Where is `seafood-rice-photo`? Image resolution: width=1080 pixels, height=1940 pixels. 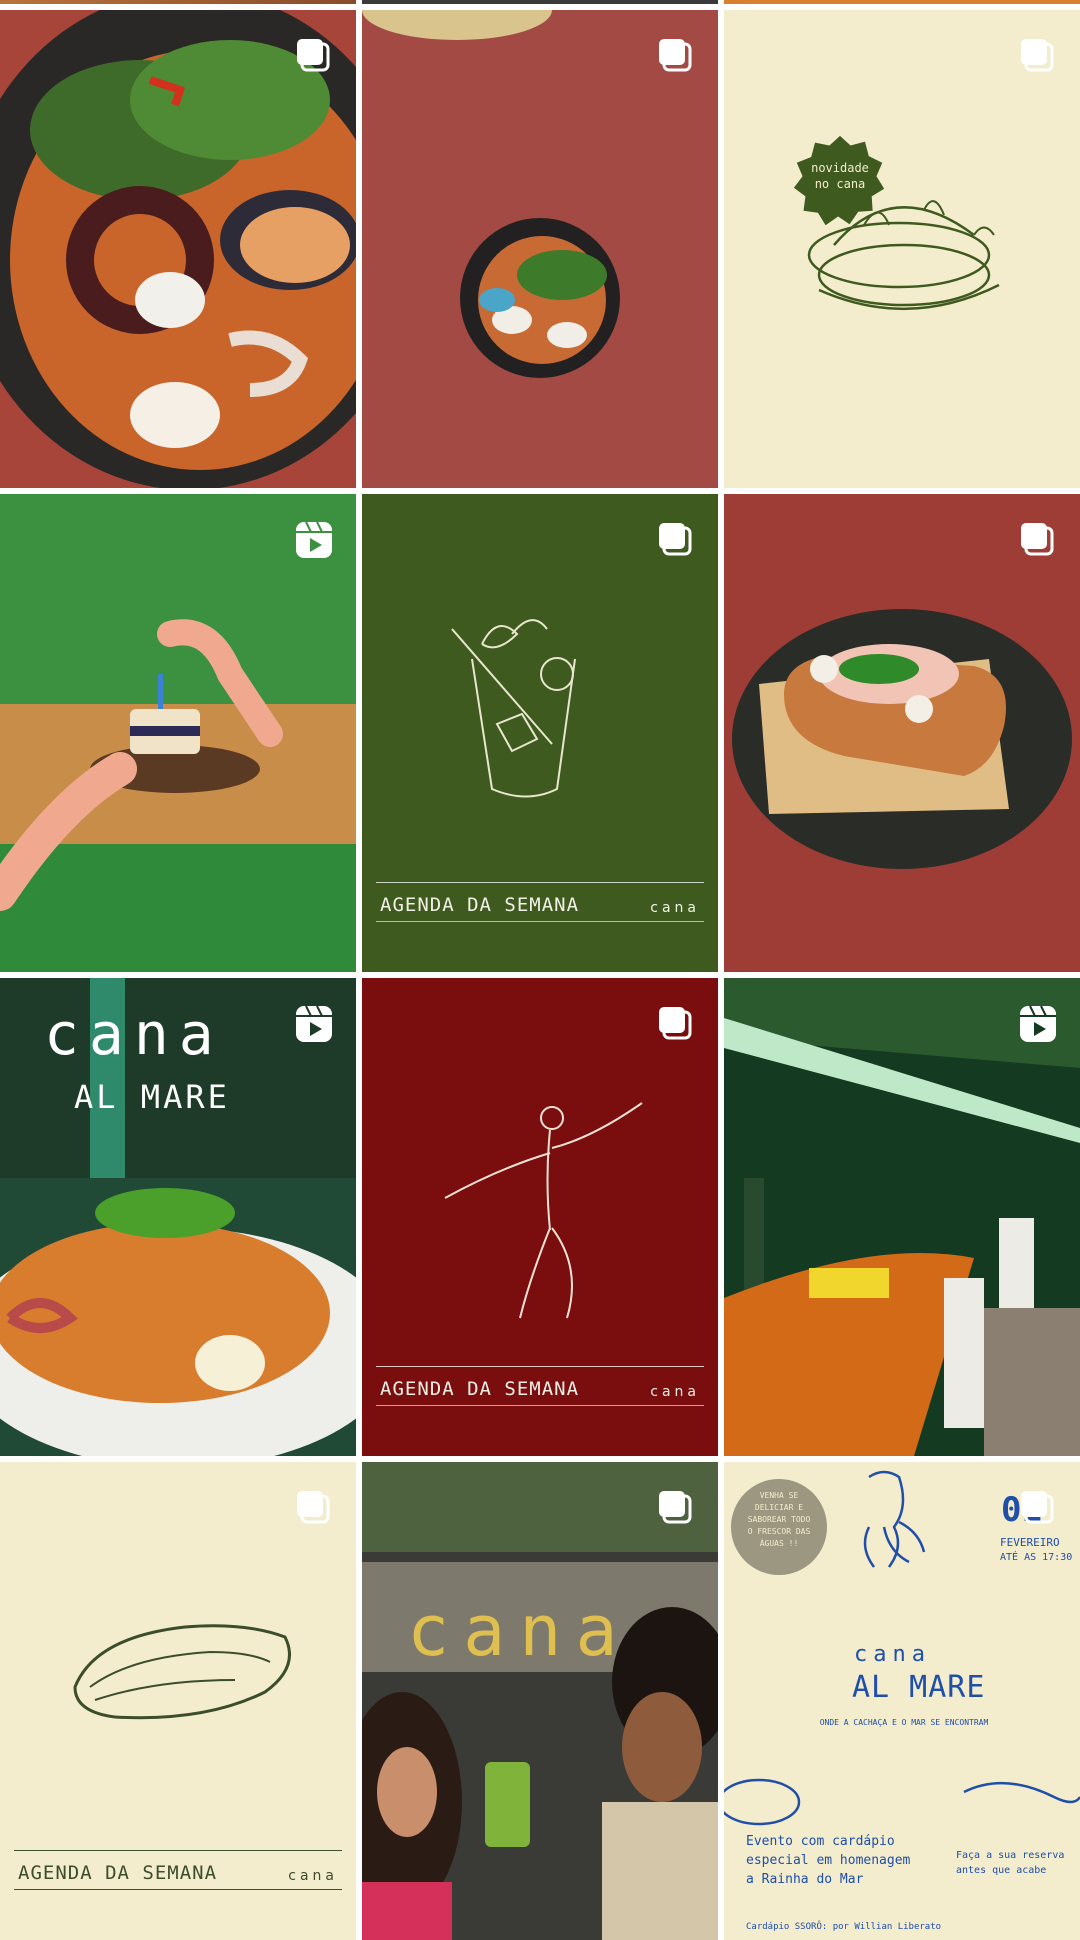 seafood-rice-photo is located at coordinates (178, 249).